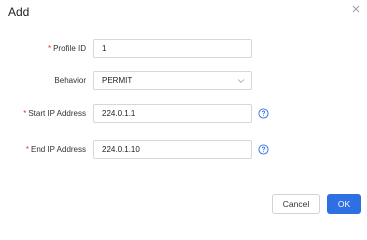 The image size is (367, 240). What do you see at coordinates (70, 80) in the screenshot?
I see `behavior-label: Behavior` at bounding box center [70, 80].